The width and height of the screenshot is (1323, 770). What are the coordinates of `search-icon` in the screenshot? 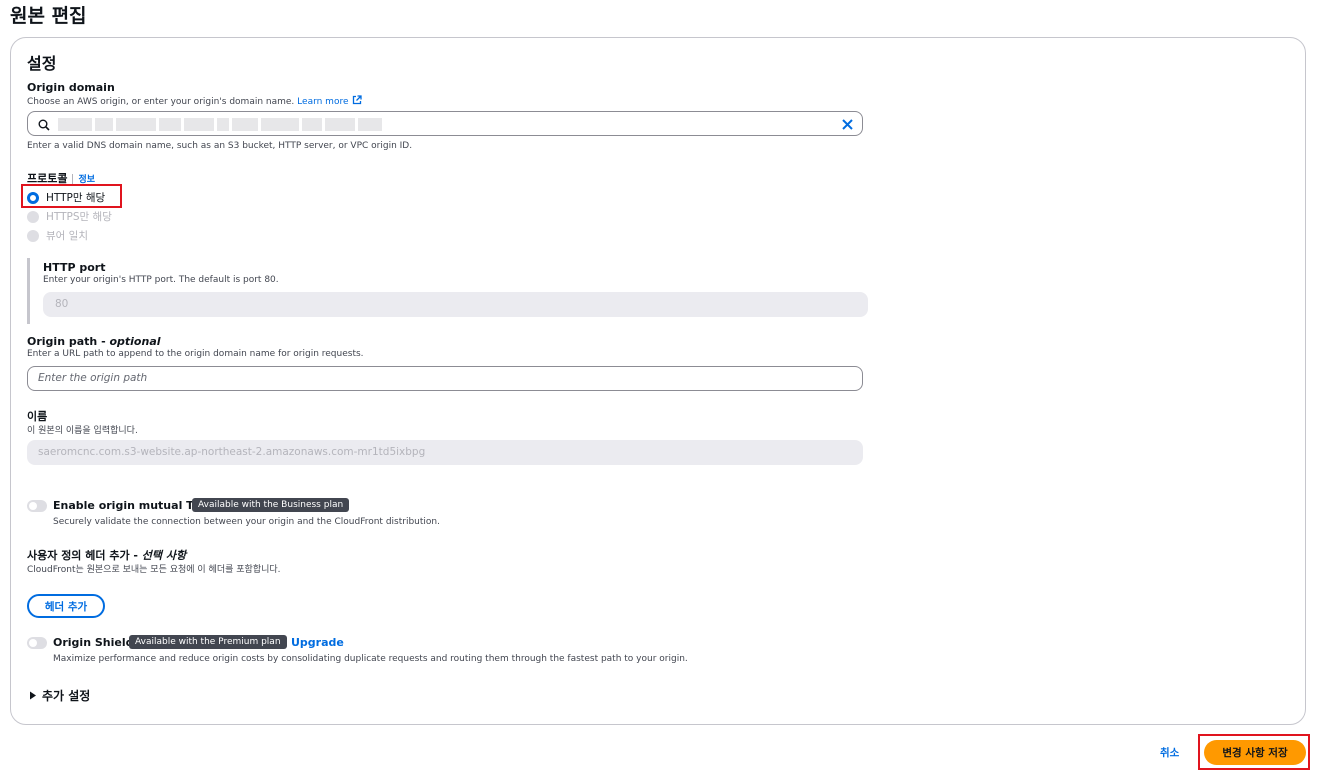 It's located at (44, 125).